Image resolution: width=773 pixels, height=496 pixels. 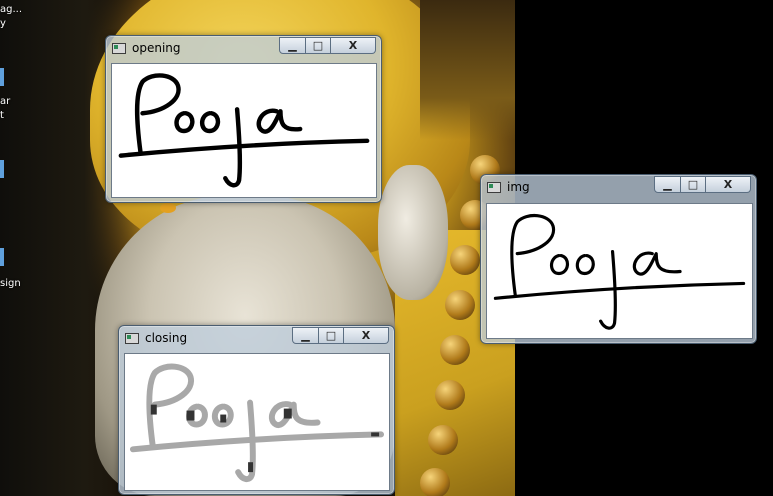 What do you see at coordinates (618, 188) in the screenshot?
I see `title-bar: img ▁ □ X` at bounding box center [618, 188].